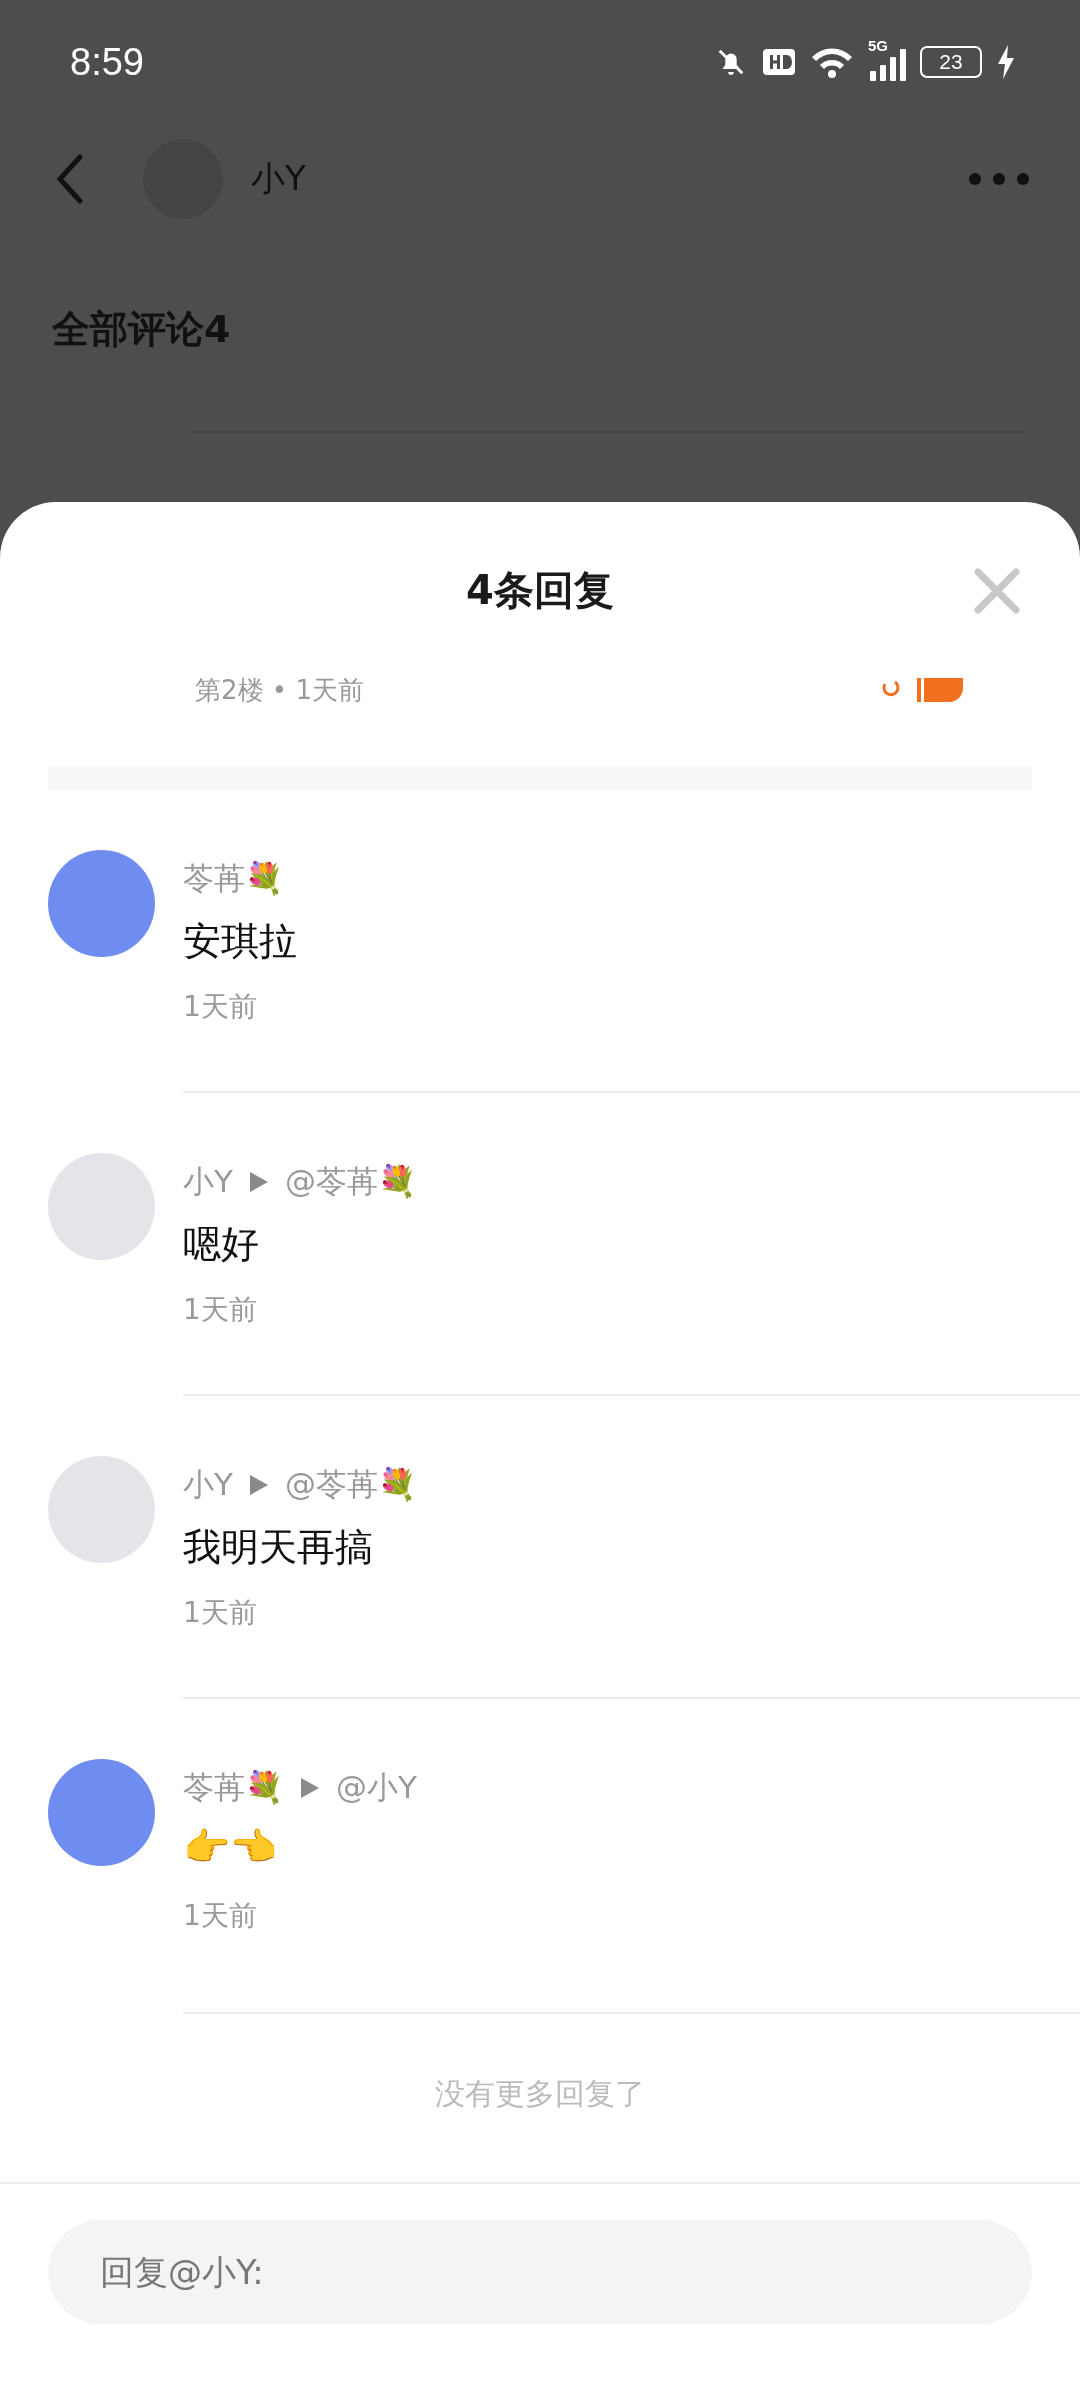 Image resolution: width=1080 pixels, height=2400 pixels. I want to click on end-note: 没有更多回复了, so click(540, 2094).